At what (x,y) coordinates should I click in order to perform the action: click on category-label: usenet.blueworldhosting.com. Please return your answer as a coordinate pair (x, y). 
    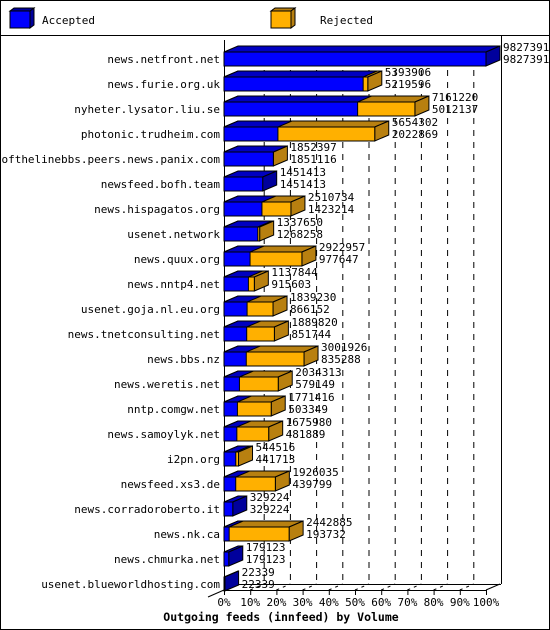
    Looking at the image, I should click on (130, 584).